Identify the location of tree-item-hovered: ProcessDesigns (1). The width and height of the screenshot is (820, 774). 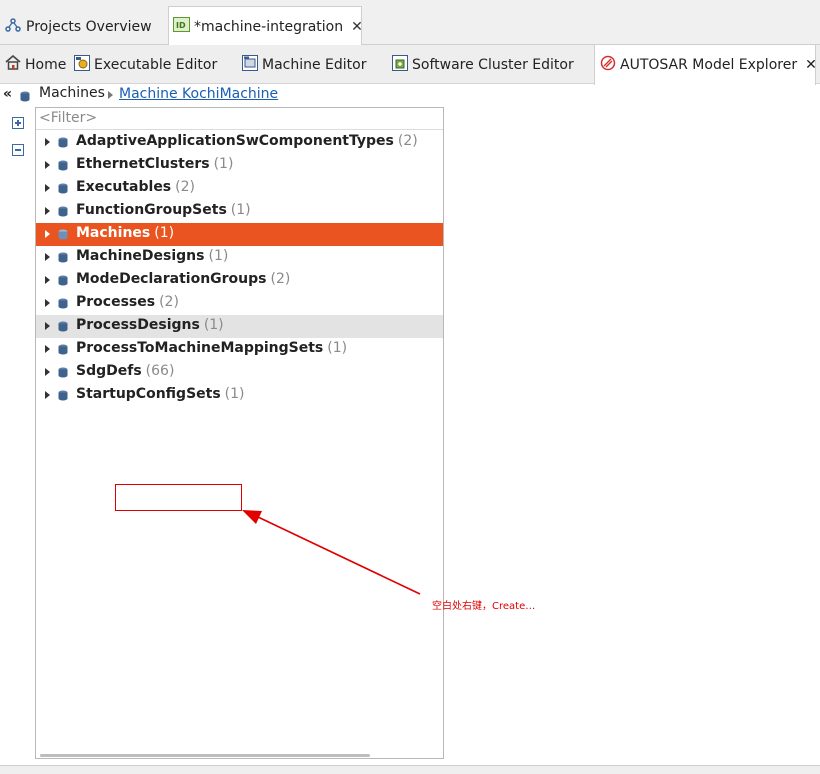
(239, 326).